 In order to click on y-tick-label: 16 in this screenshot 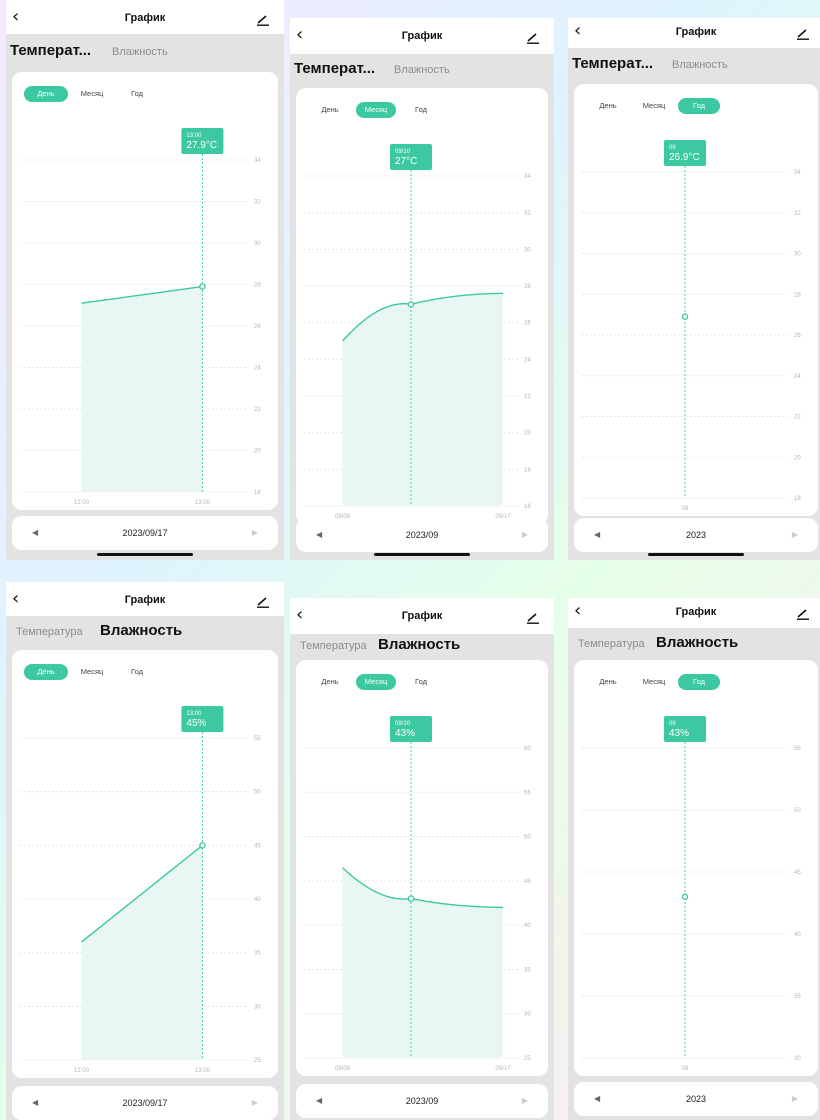, I will do `click(527, 507)`.